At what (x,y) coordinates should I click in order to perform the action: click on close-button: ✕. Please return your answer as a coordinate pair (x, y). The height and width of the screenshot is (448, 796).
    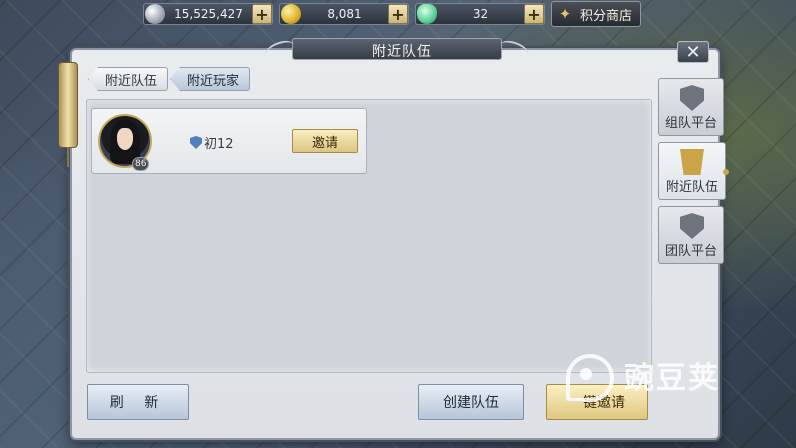
    Looking at the image, I should click on (693, 52).